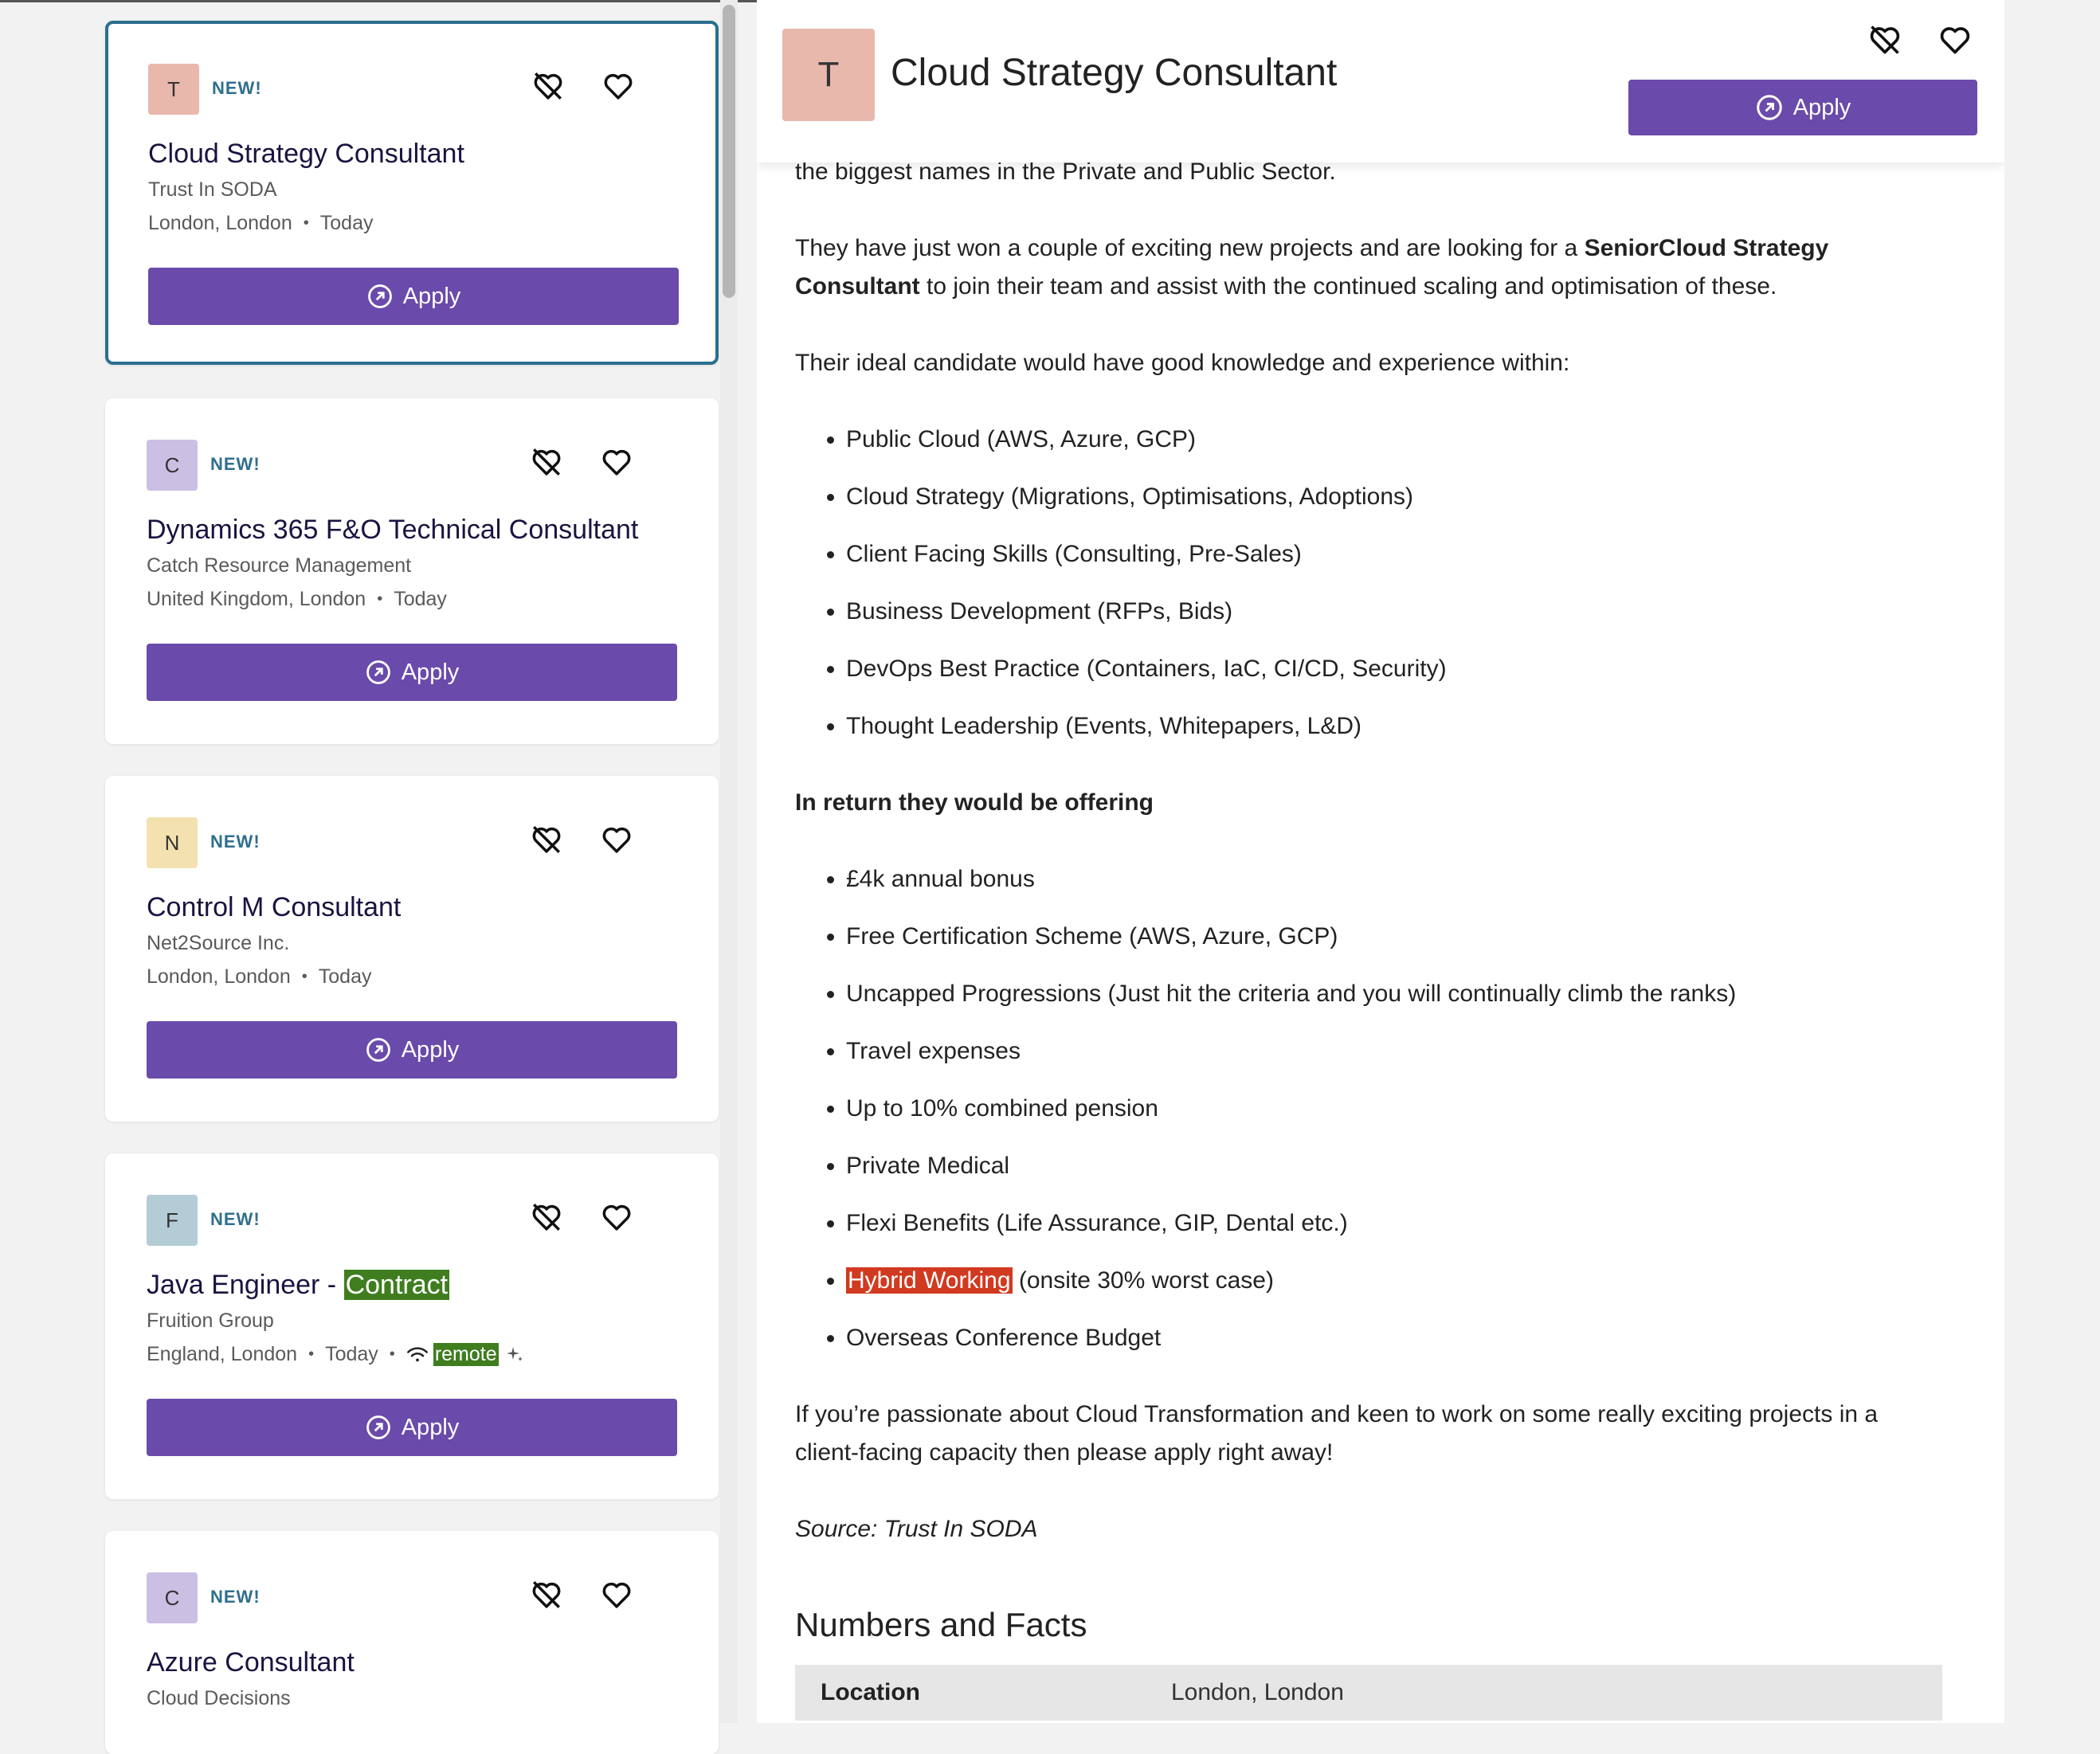  I want to click on hybrid-rest: (onsite 30% worst case), so click(1143, 1280).